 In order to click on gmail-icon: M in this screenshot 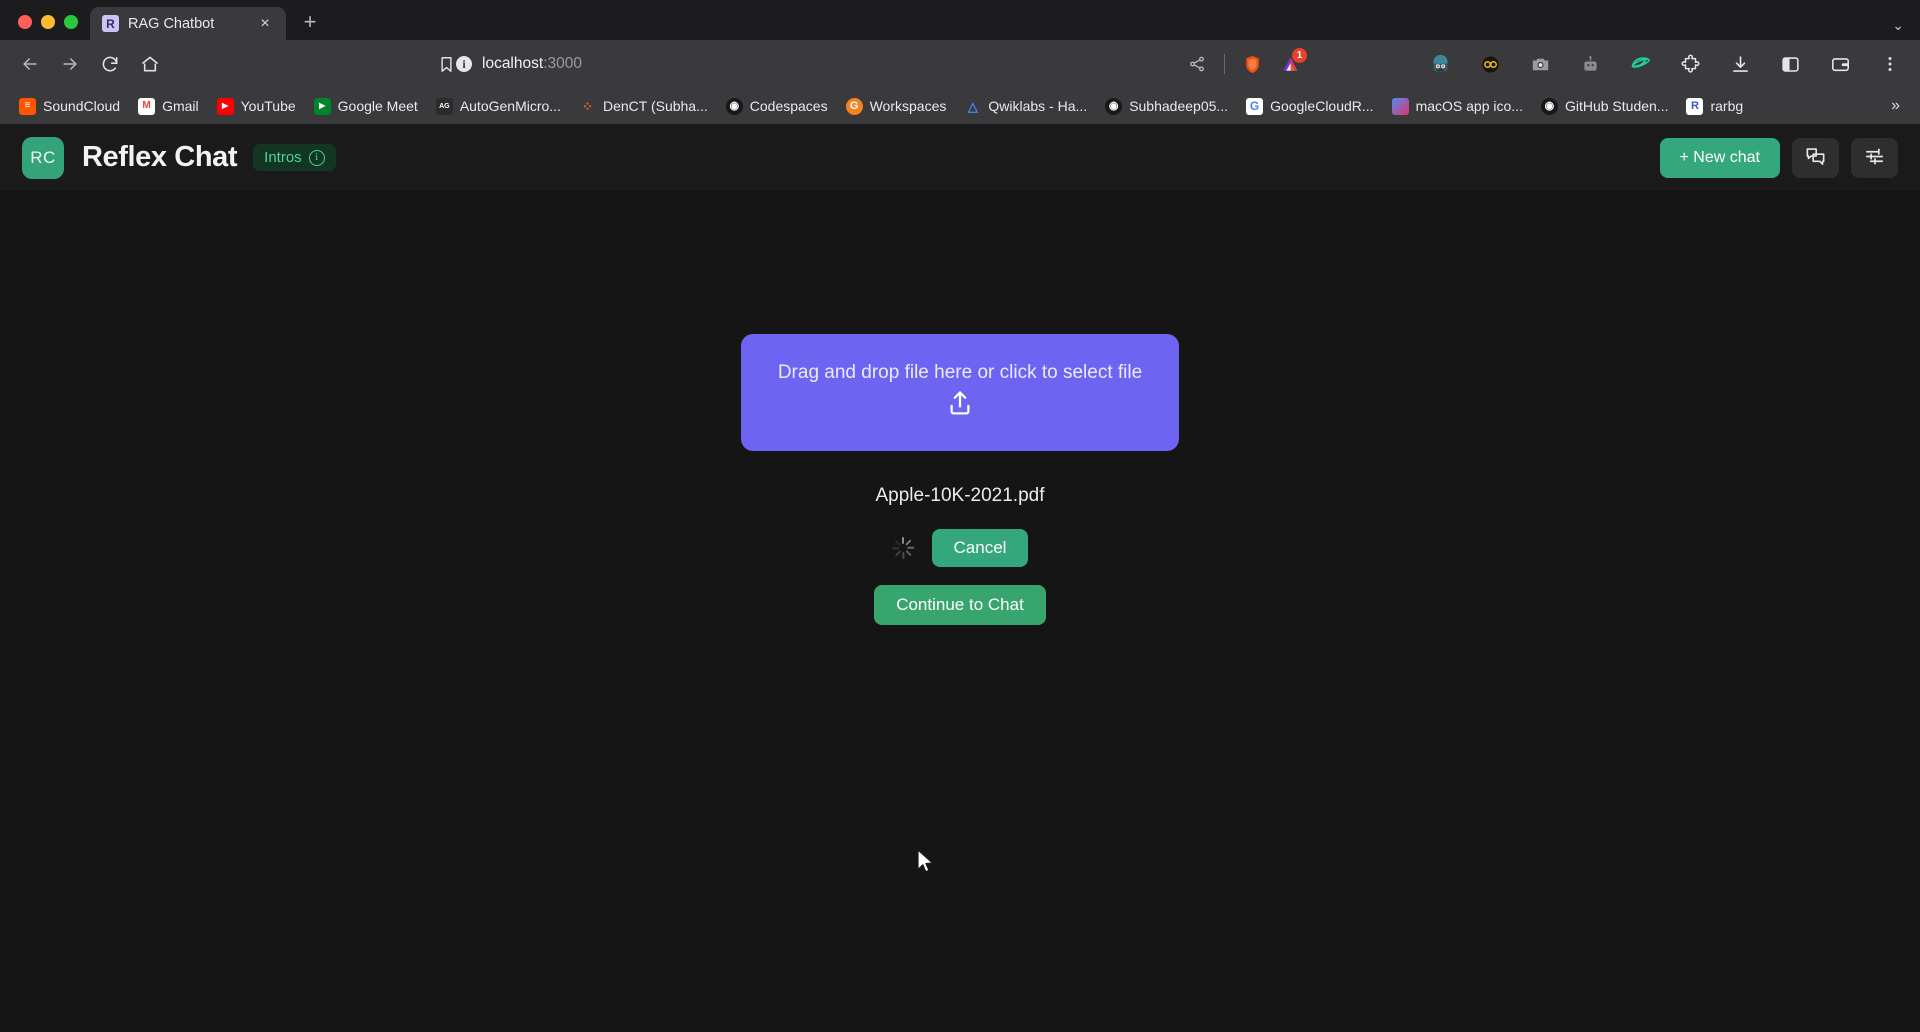, I will do `click(147, 106)`.